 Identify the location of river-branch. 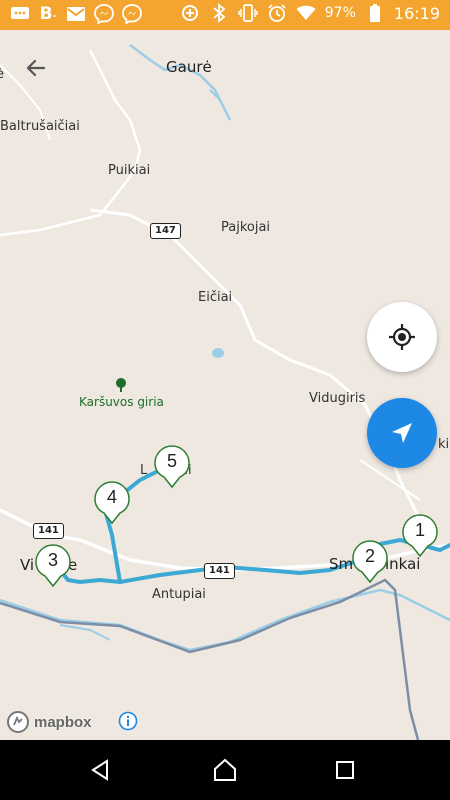
(85, 632).